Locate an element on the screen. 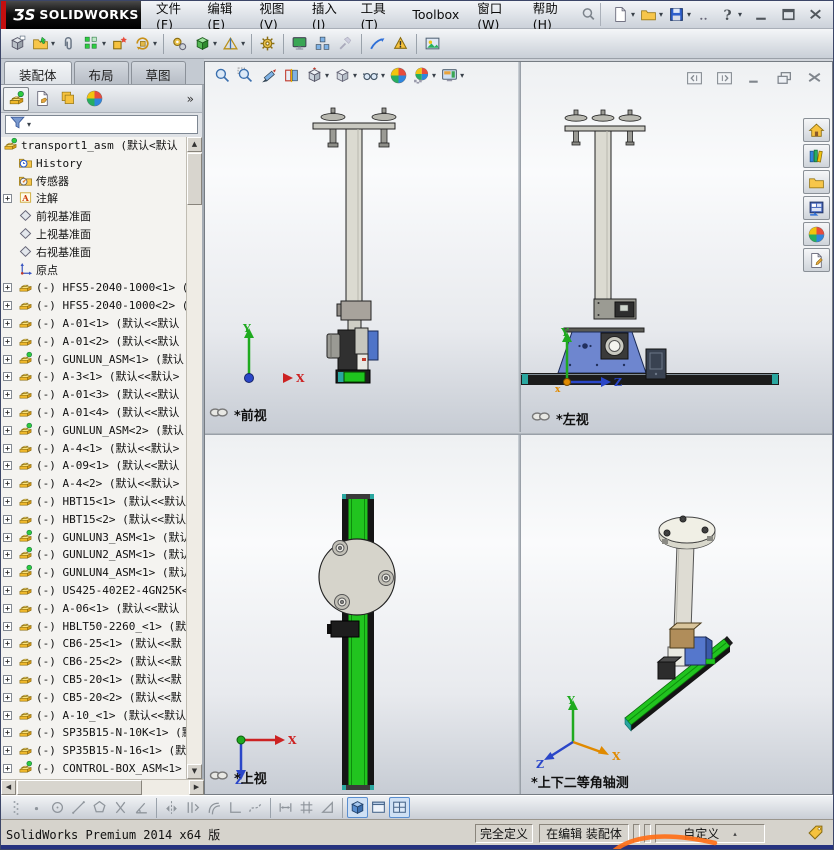  help-button: ? is located at coordinates (727, 14).